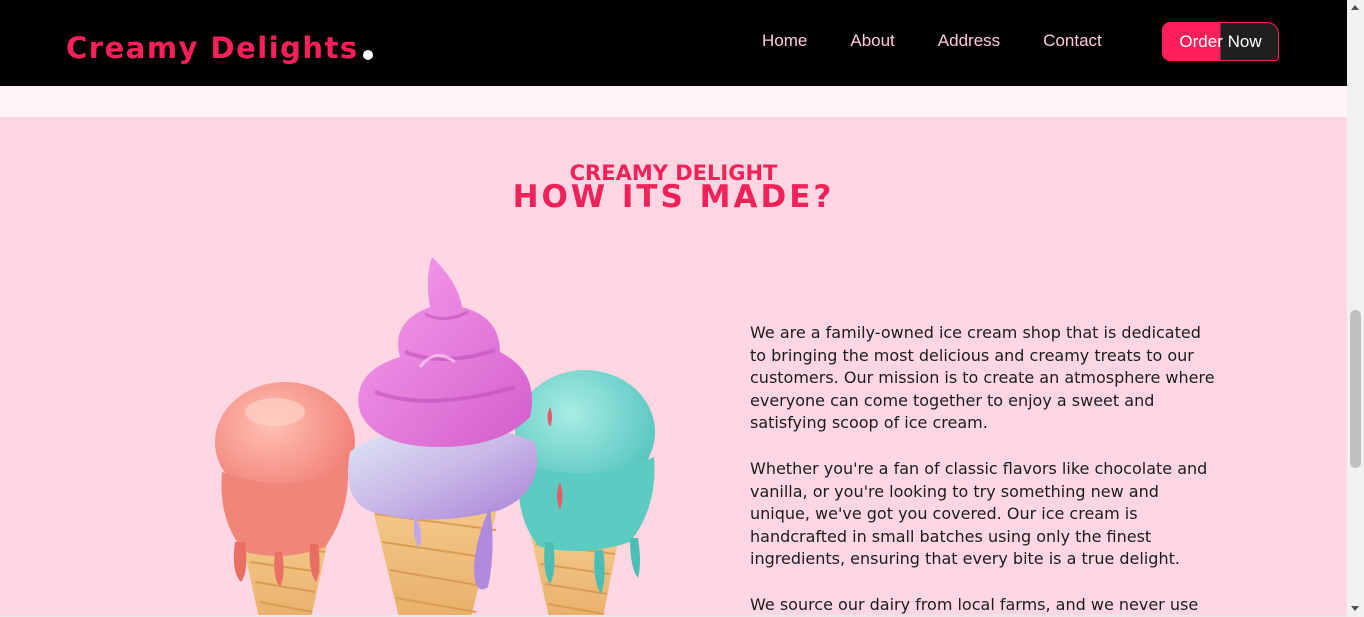 The height and width of the screenshot is (617, 1364). Describe the element at coordinates (1355, 7) in the screenshot. I see `scroll-up-arrow-icon` at that location.